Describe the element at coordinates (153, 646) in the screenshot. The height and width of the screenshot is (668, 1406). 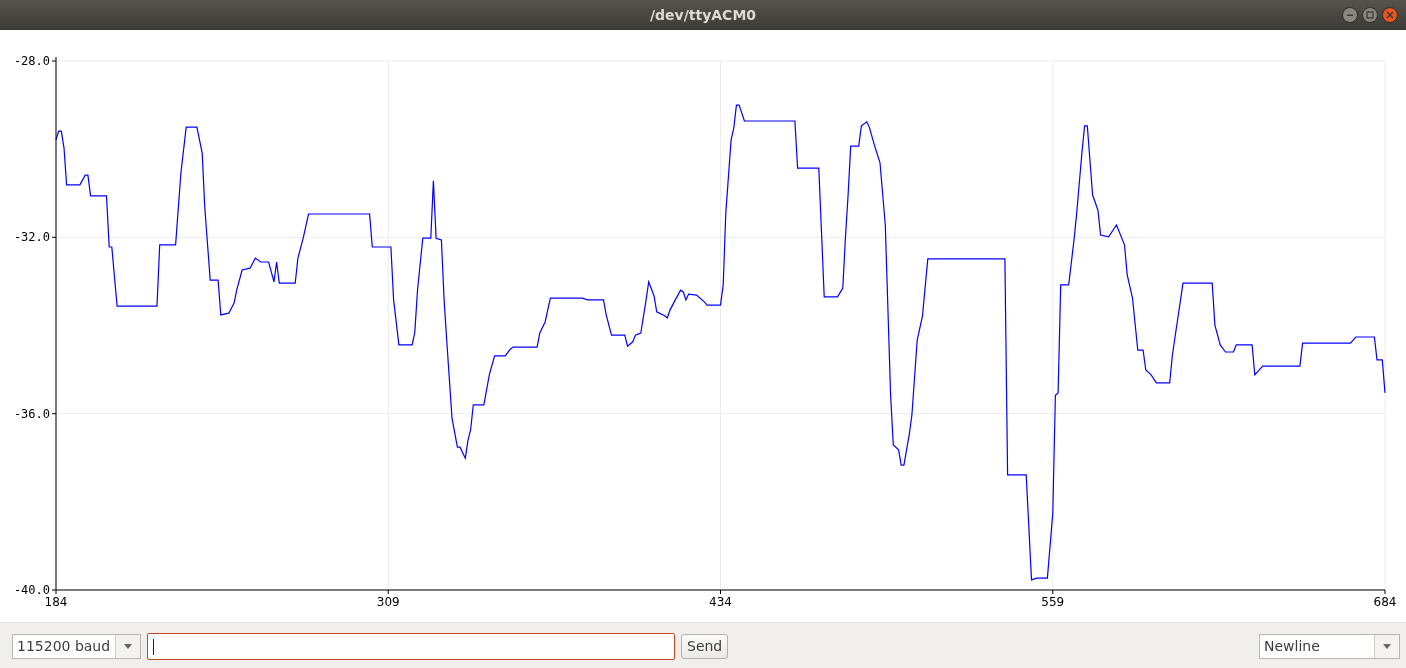
I see `text-cursor` at that location.